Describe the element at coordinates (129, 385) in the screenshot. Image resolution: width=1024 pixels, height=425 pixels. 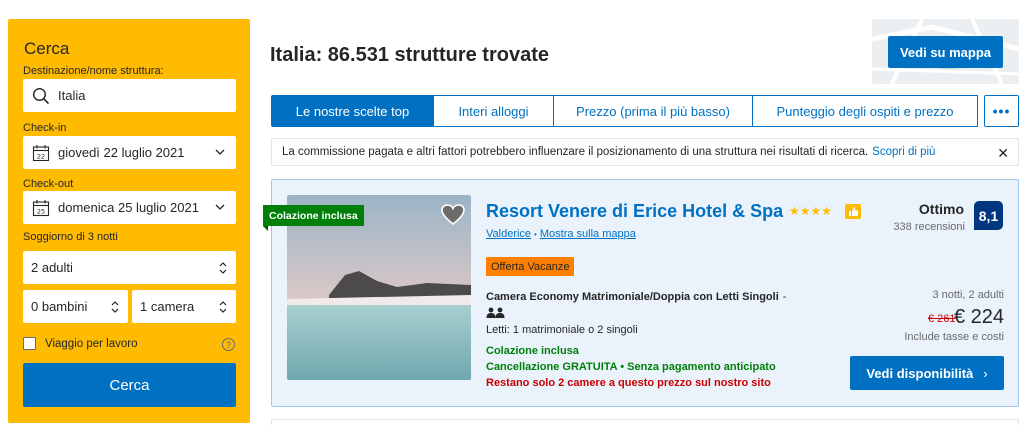
I see `search-button: Cerca` at that location.